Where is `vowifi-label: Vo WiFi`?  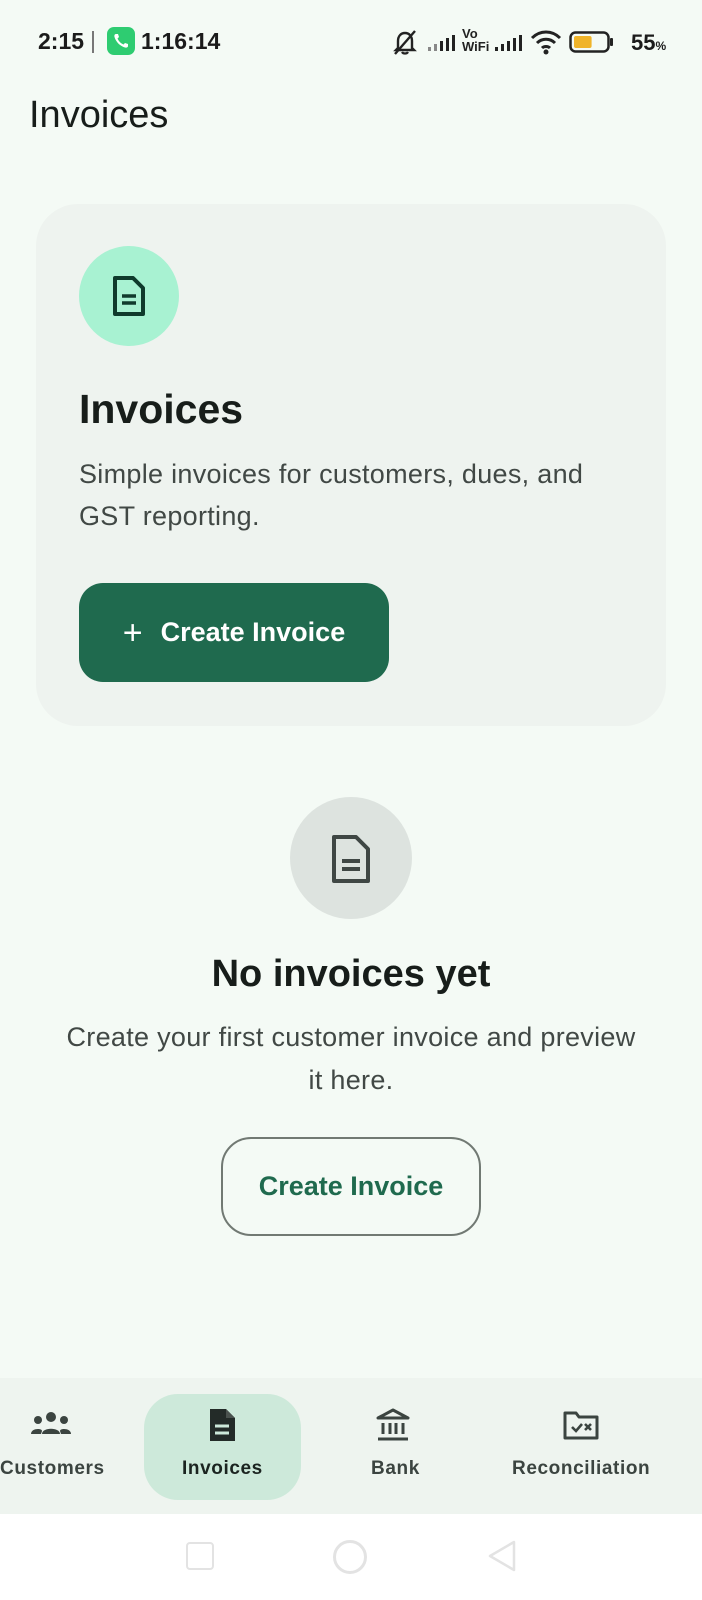
vowifi-label: Vo WiFi is located at coordinates (476, 40).